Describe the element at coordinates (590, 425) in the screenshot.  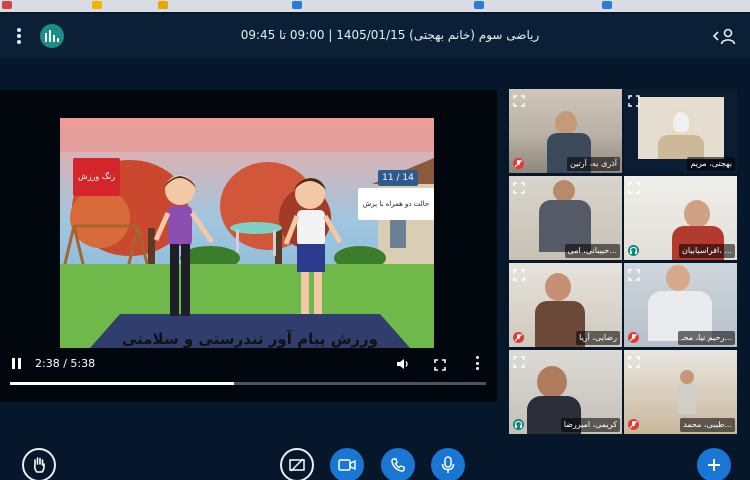
I see `participant-name: کریمی، امیررضا` at that location.